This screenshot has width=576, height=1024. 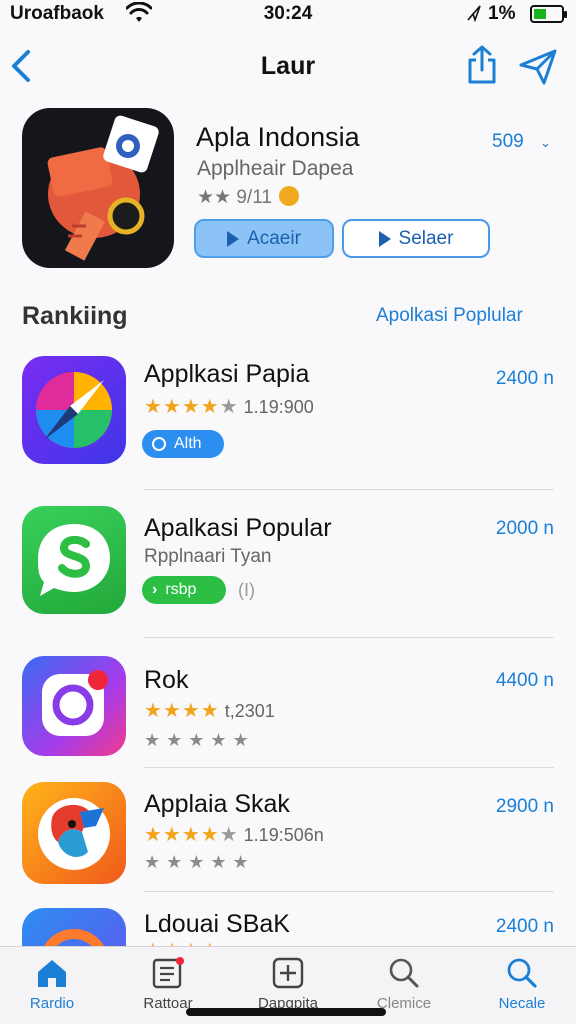 What do you see at coordinates (208, 556) in the screenshot?
I see `app-subtitle: Rpplnaari Tyan` at bounding box center [208, 556].